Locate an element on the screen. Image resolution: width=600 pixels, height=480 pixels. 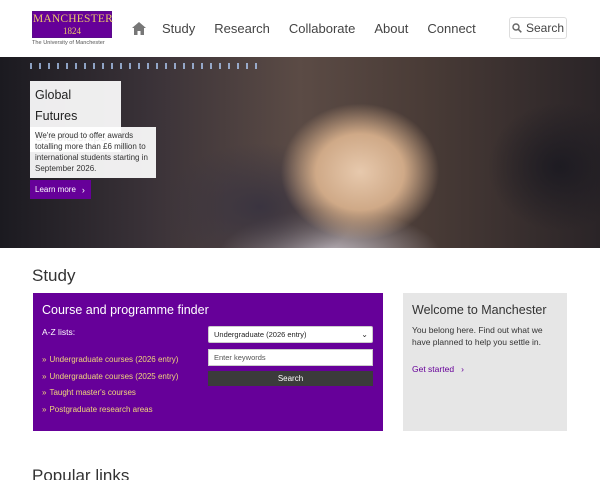
nav-item-research: Research is located at coordinates (242, 28).